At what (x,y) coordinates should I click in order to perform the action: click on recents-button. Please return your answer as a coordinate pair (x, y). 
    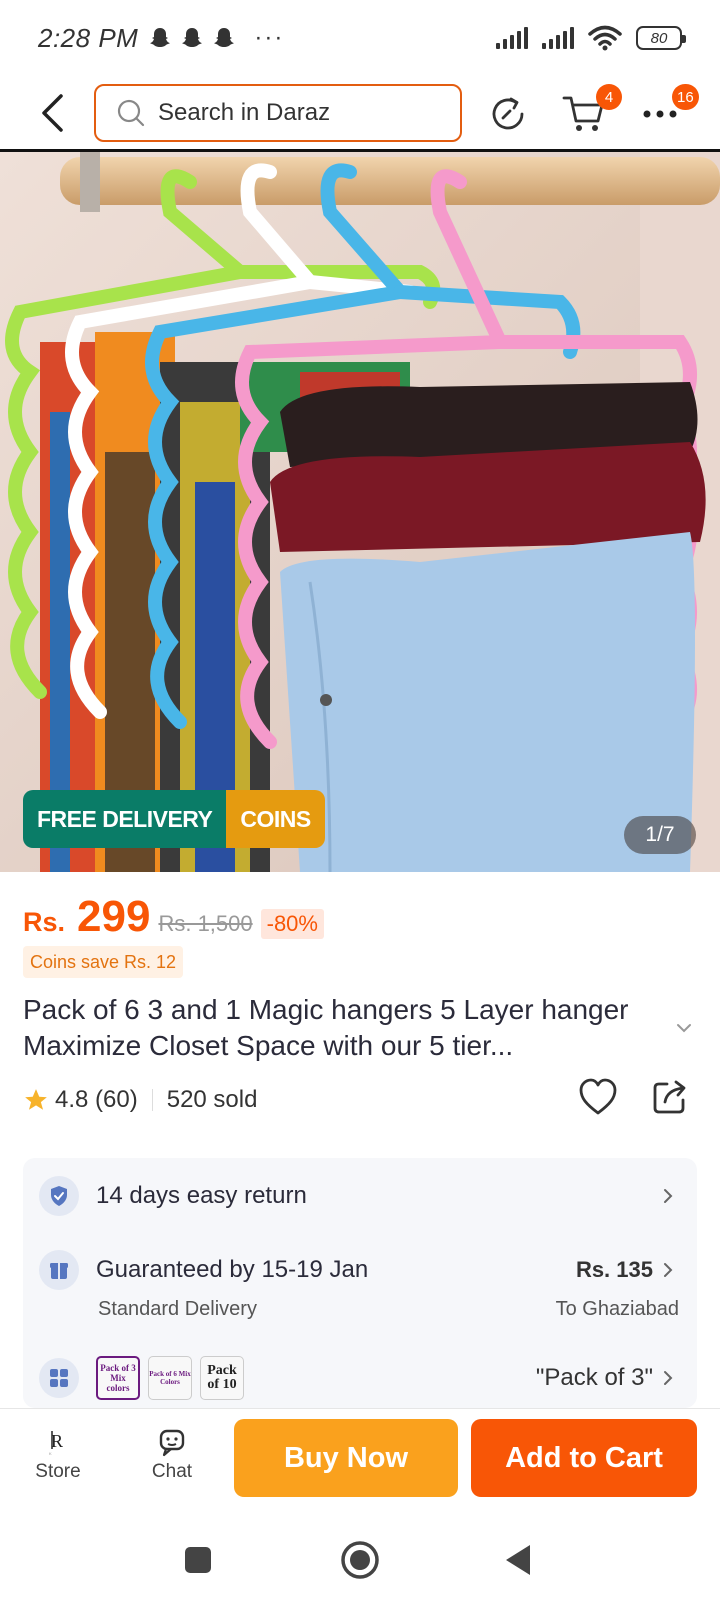
    Looking at the image, I should click on (198, 1560).